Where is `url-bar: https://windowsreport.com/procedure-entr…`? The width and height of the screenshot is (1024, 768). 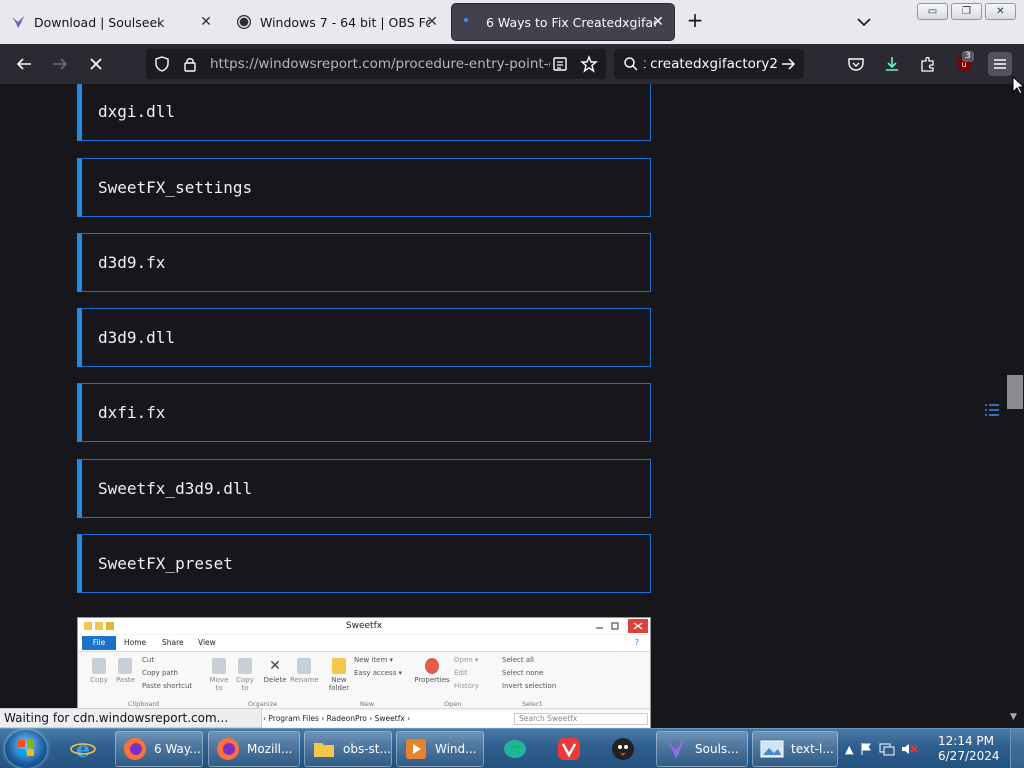 url-bar: https://windowsreport.com/procedure-entr… is located at coordinates (376, 64).